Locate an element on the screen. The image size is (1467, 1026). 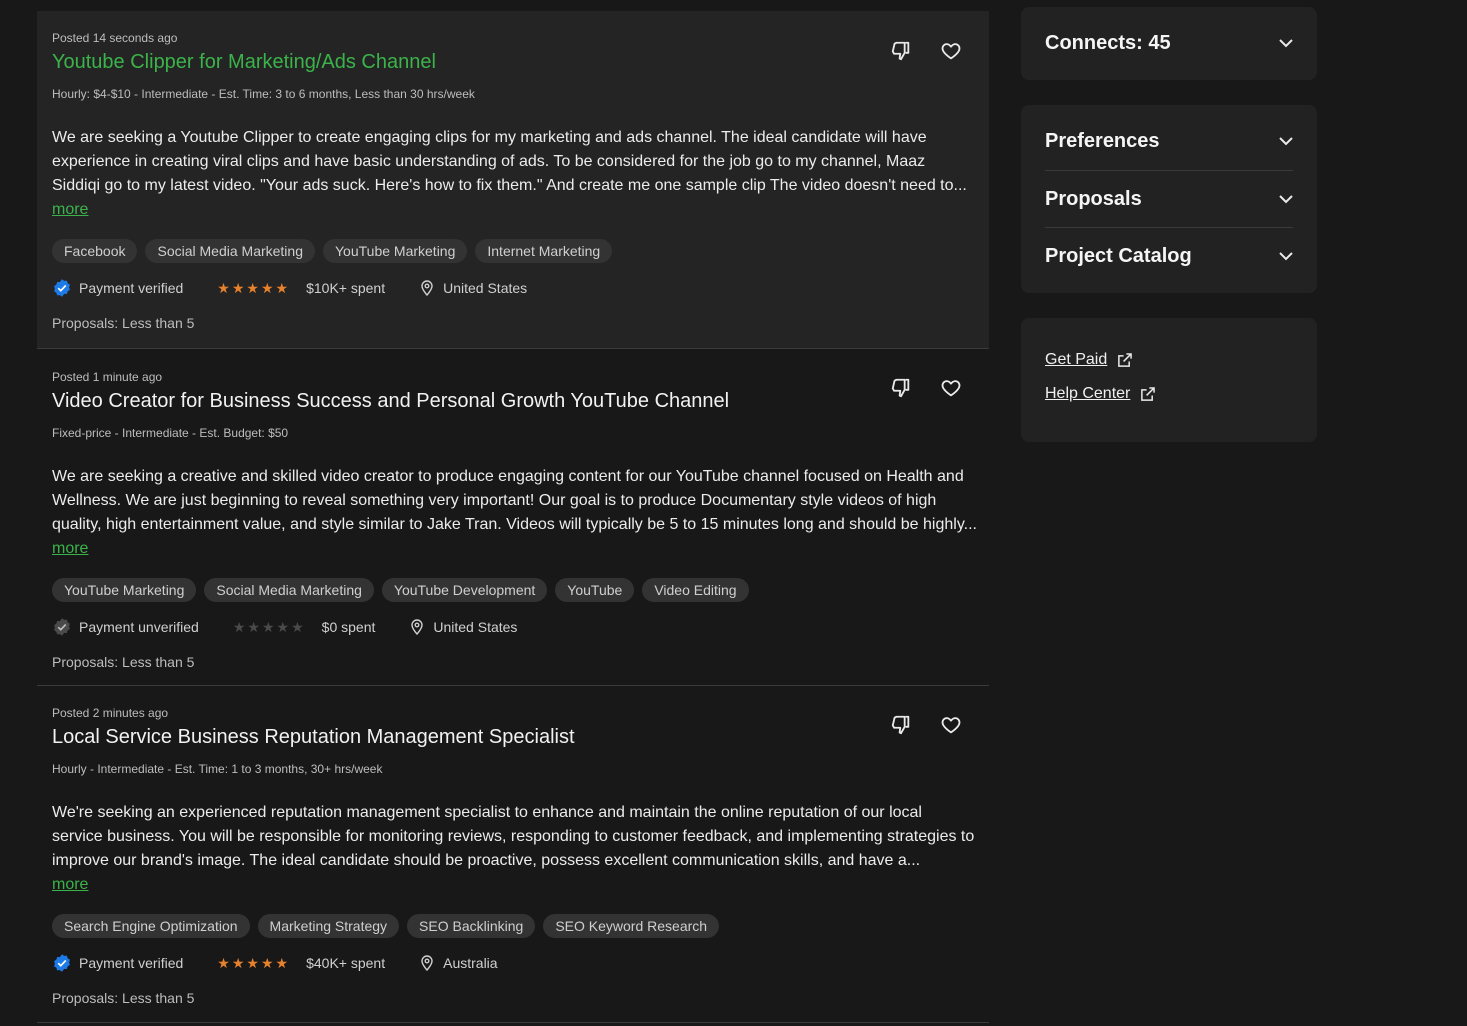
heart-icon is located at coordinates (951, 725).